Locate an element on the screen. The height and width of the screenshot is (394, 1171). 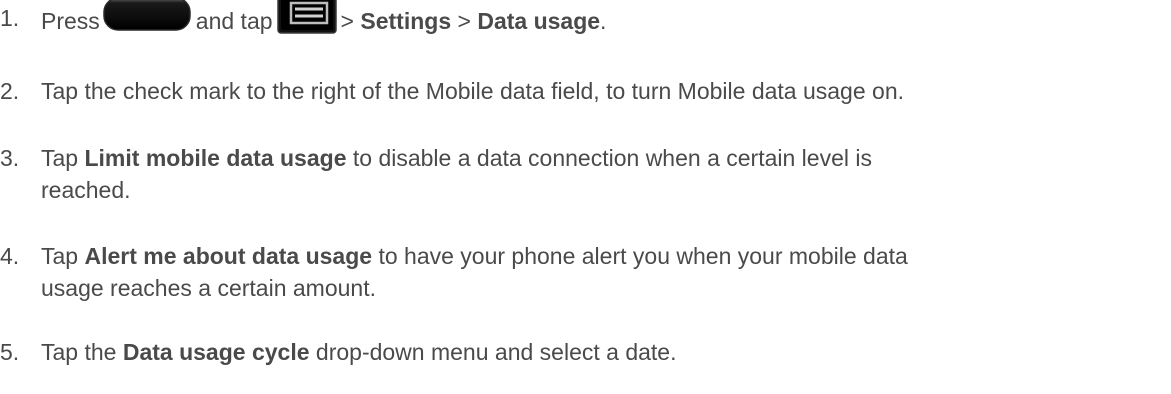
settings-label: Settings is located at coordinates (406, 21).